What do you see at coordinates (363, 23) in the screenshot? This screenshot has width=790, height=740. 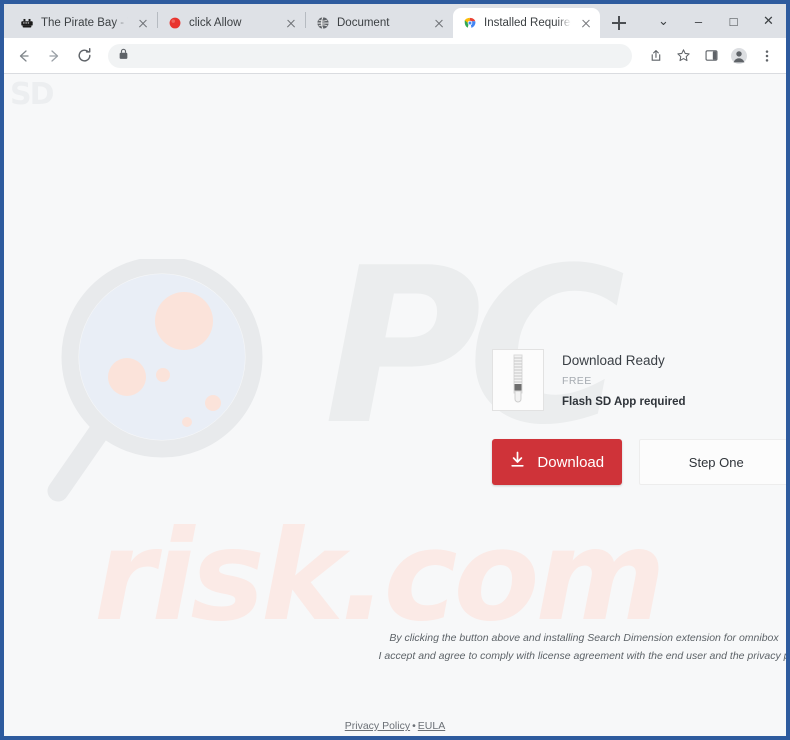 I see `tab-title: Document` at bounding box center [363, 23].